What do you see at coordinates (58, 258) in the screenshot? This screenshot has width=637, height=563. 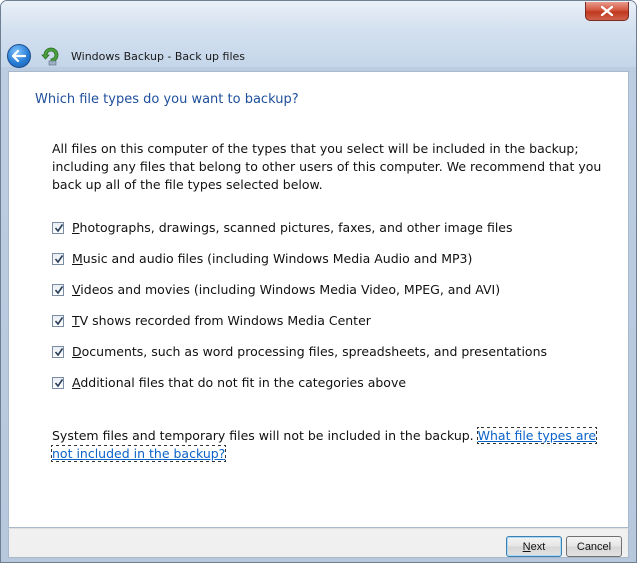 I see `music-checkbox` at bounding box center [58, 258].